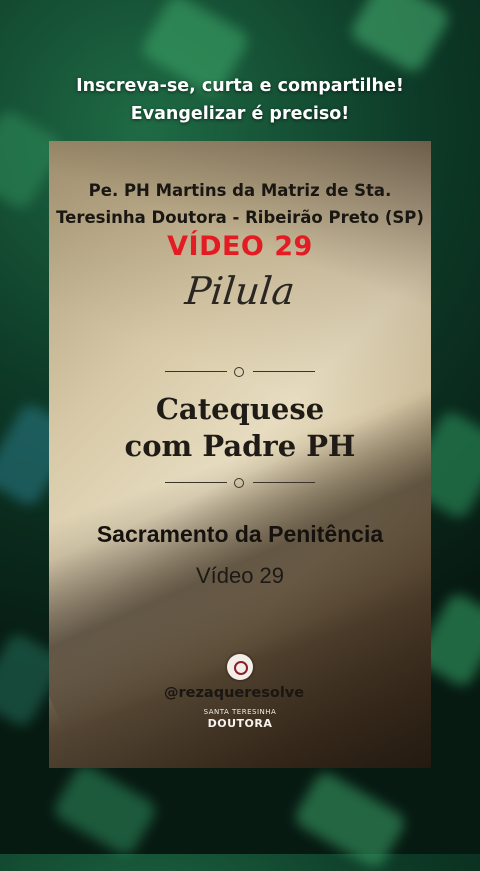  What do you see at coordinates (240, 246) in the screenshot?
I see `video-number-title: VÍDEO 29` at bounding box center [240, 246].